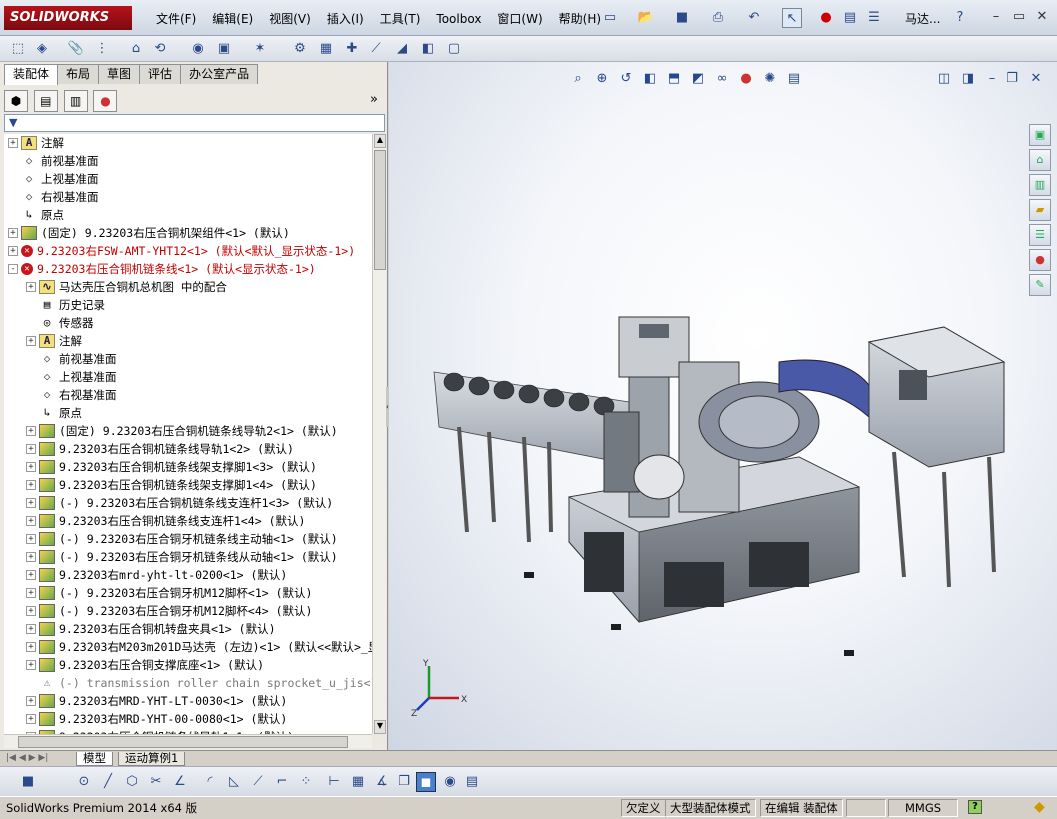 Image resolution: width=1057 pixels, height=819 pixels. I want to click on camera-icon: ◉, so click(450, 782).